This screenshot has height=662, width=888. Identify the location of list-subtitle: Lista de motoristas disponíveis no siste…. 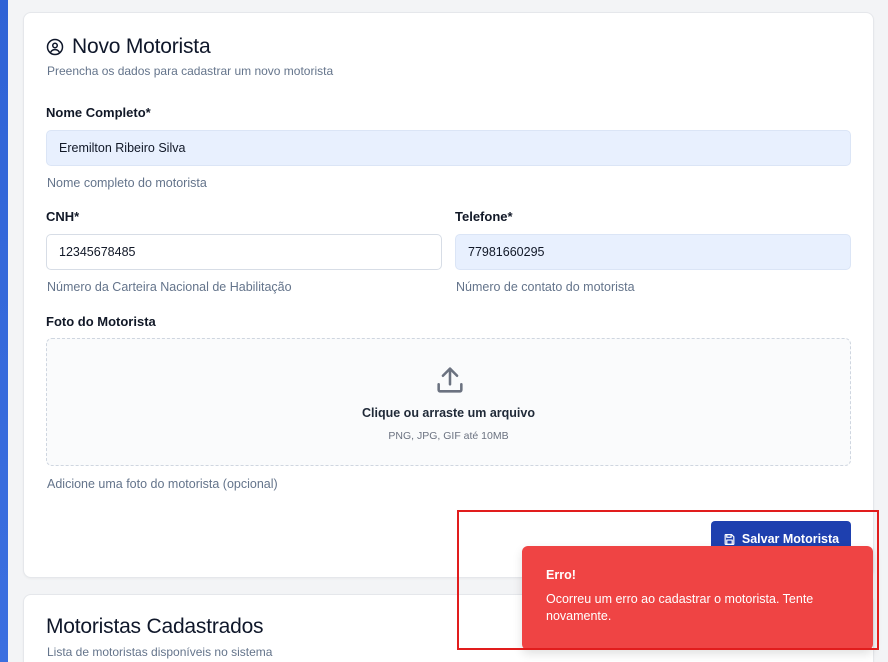
(160, 652).